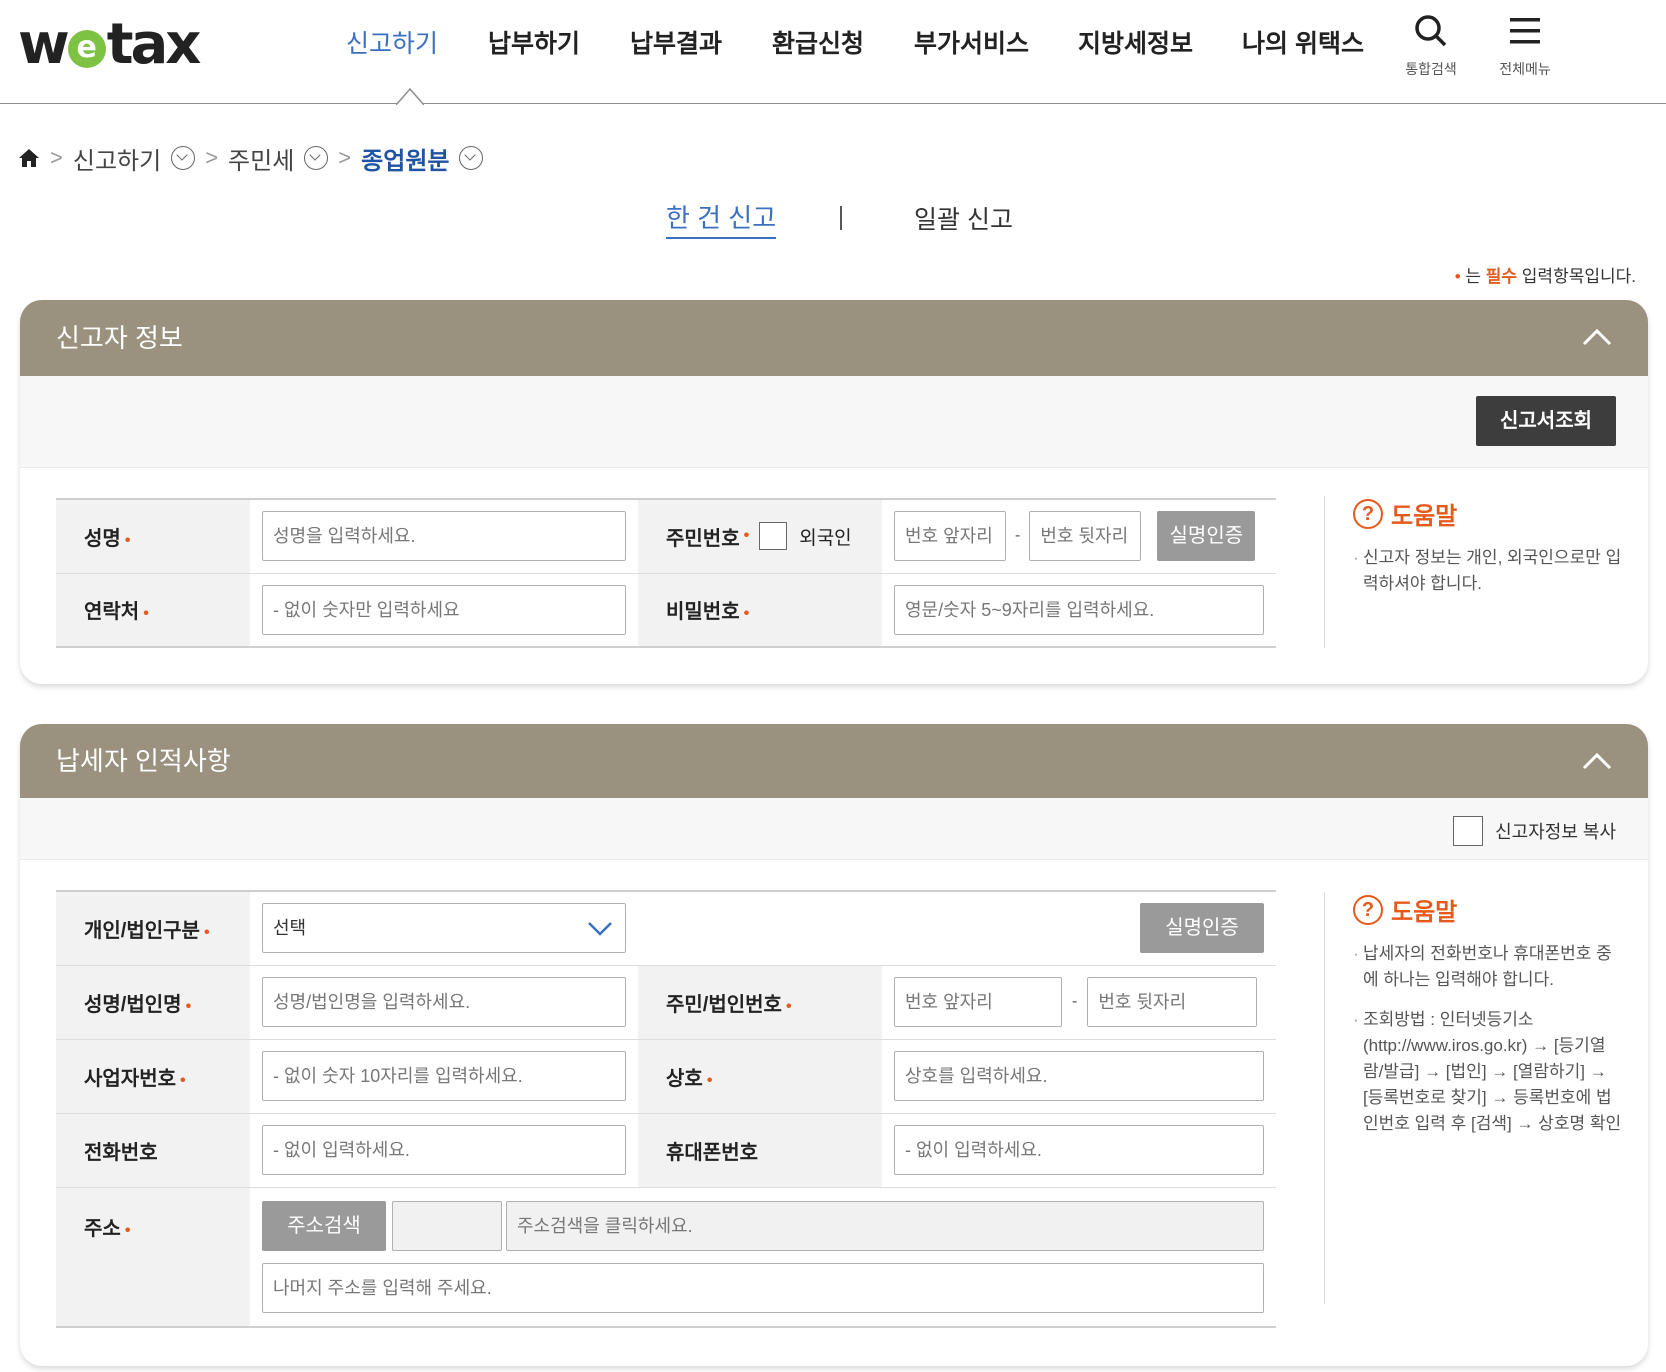  Describe the element at coordinates (444, 609) in the screenshot. I see `contact-input: - 없이 숫자만 입력하세요` at that location.